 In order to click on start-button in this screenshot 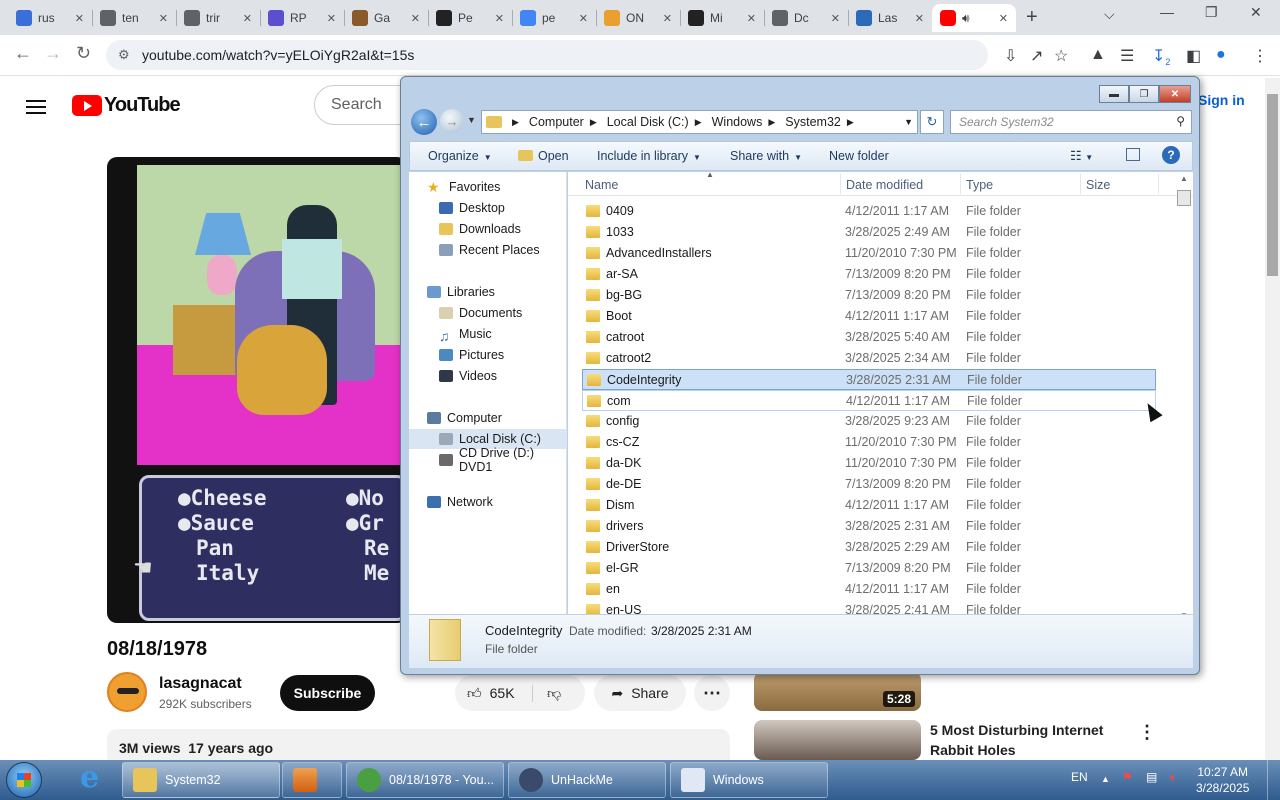, I will do `click(24, 780)`.